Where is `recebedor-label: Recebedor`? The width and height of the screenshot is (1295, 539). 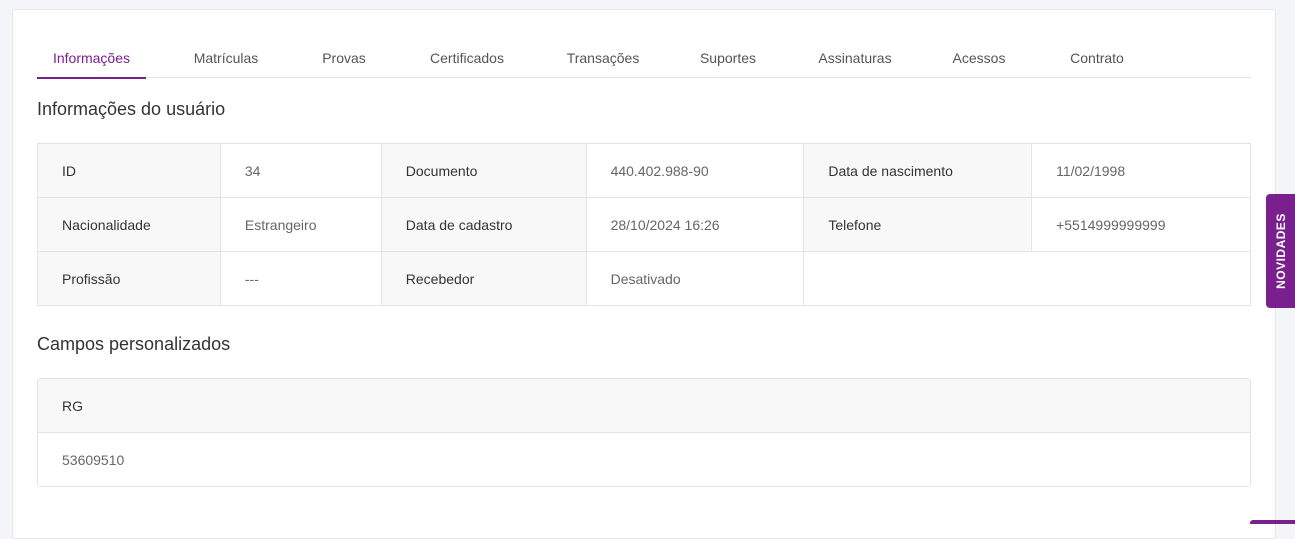 recebedor-label: Recebedor is located at coordinates (483, 278).